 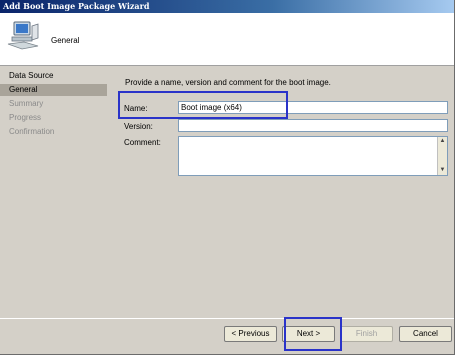 What do you see at coordinates (136, 108) in the screenshot?
I see `name-label: Name:` at bounding box center [136, 108].